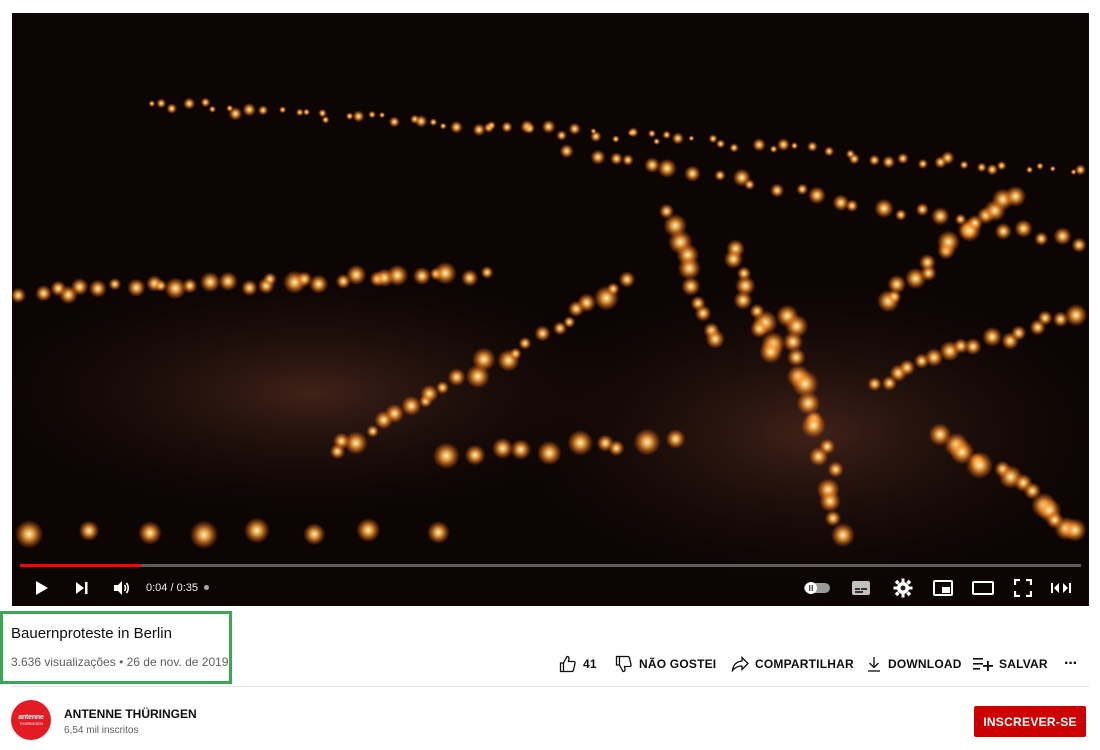  Describe the element at coordinates (31, 723) in the screenshot. I see `logo-text-bottom: THÜRINGEN` at that location.